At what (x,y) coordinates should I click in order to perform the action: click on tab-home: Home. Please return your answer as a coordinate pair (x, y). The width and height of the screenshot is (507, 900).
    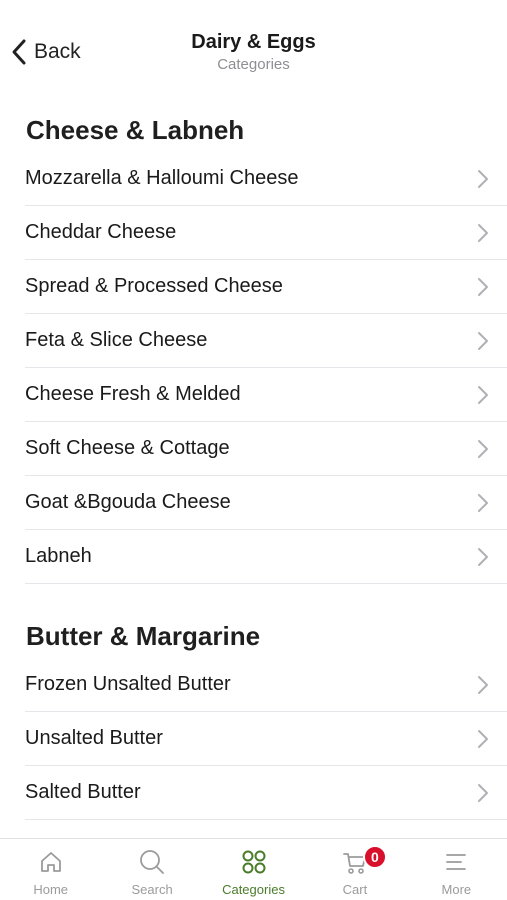
    Looking at the image, I should click on (50, 869).